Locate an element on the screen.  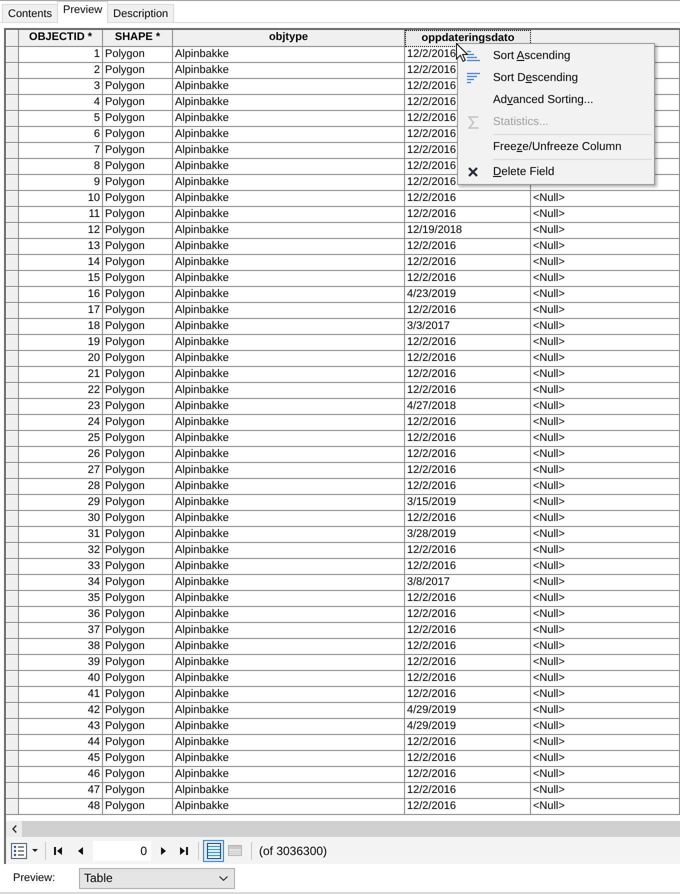
table-cell: 16 is located at coordinates (61, 295).